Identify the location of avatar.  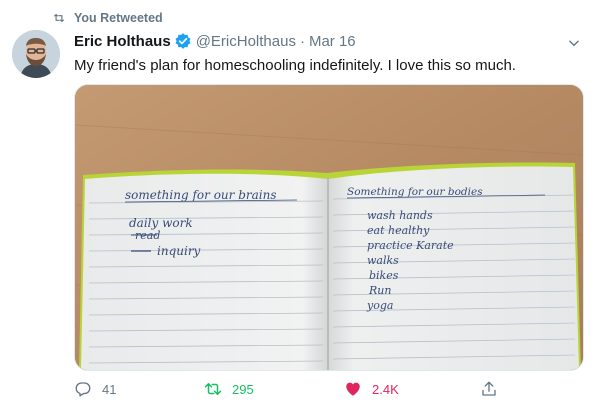
(36, 54).